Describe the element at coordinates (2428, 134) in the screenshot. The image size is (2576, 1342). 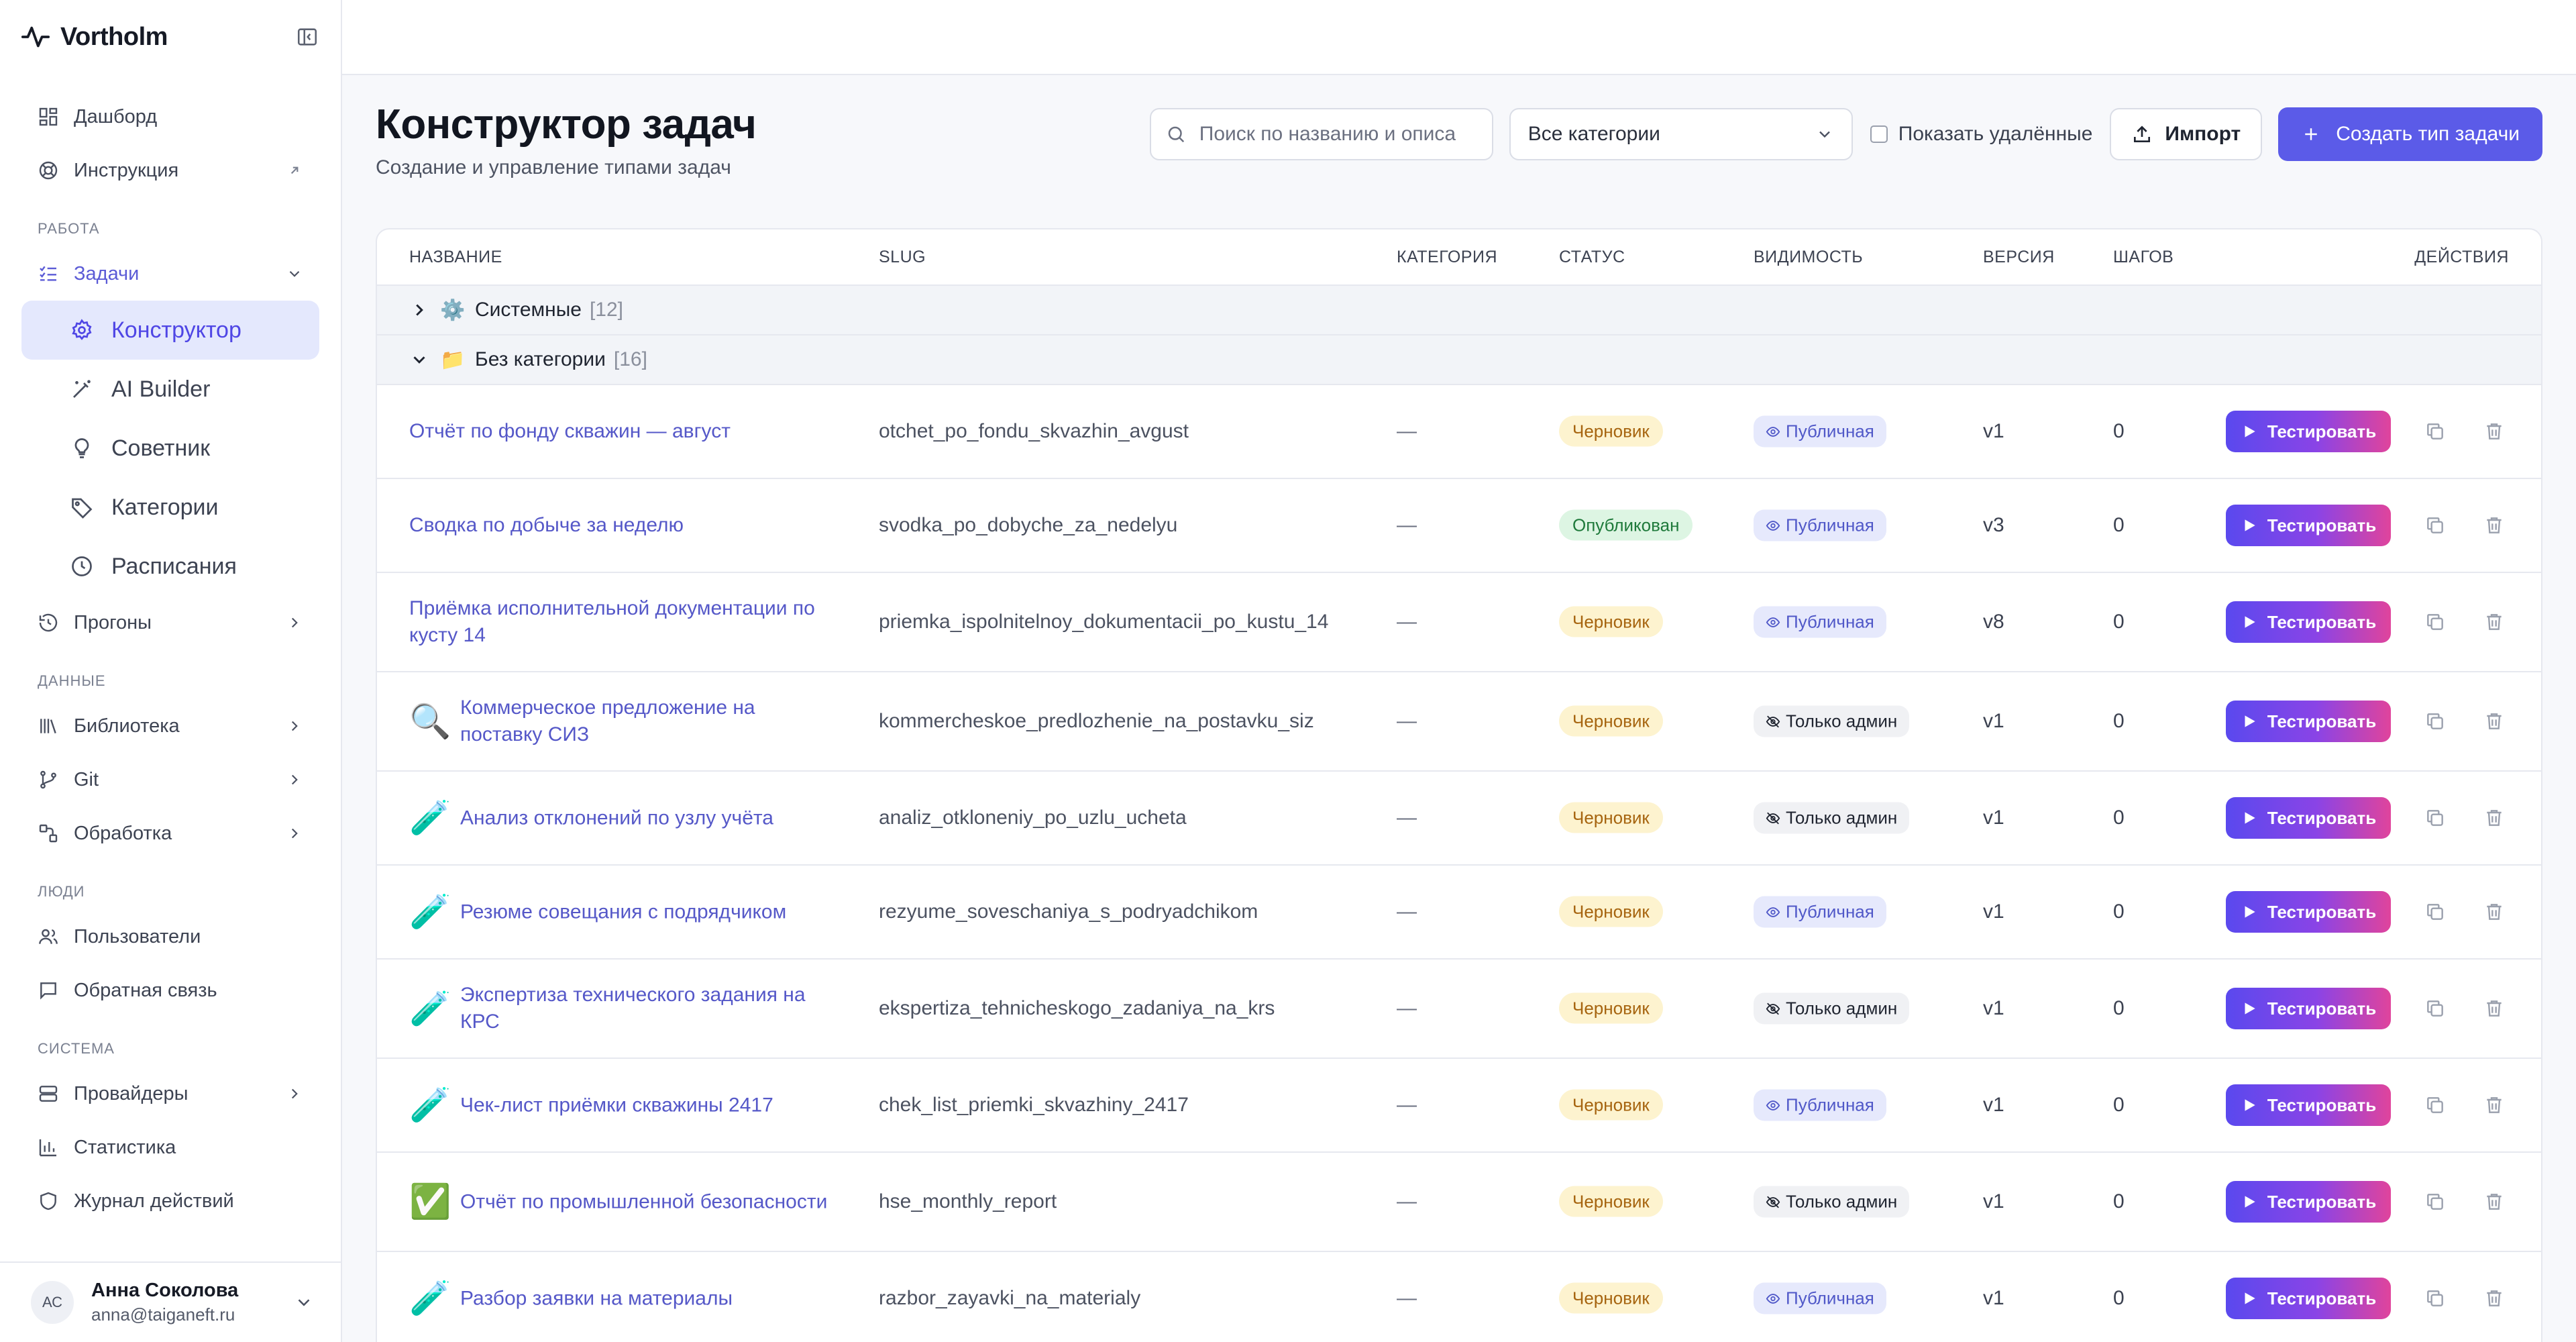
I see `create-label: Создать тип задачи` at that location.